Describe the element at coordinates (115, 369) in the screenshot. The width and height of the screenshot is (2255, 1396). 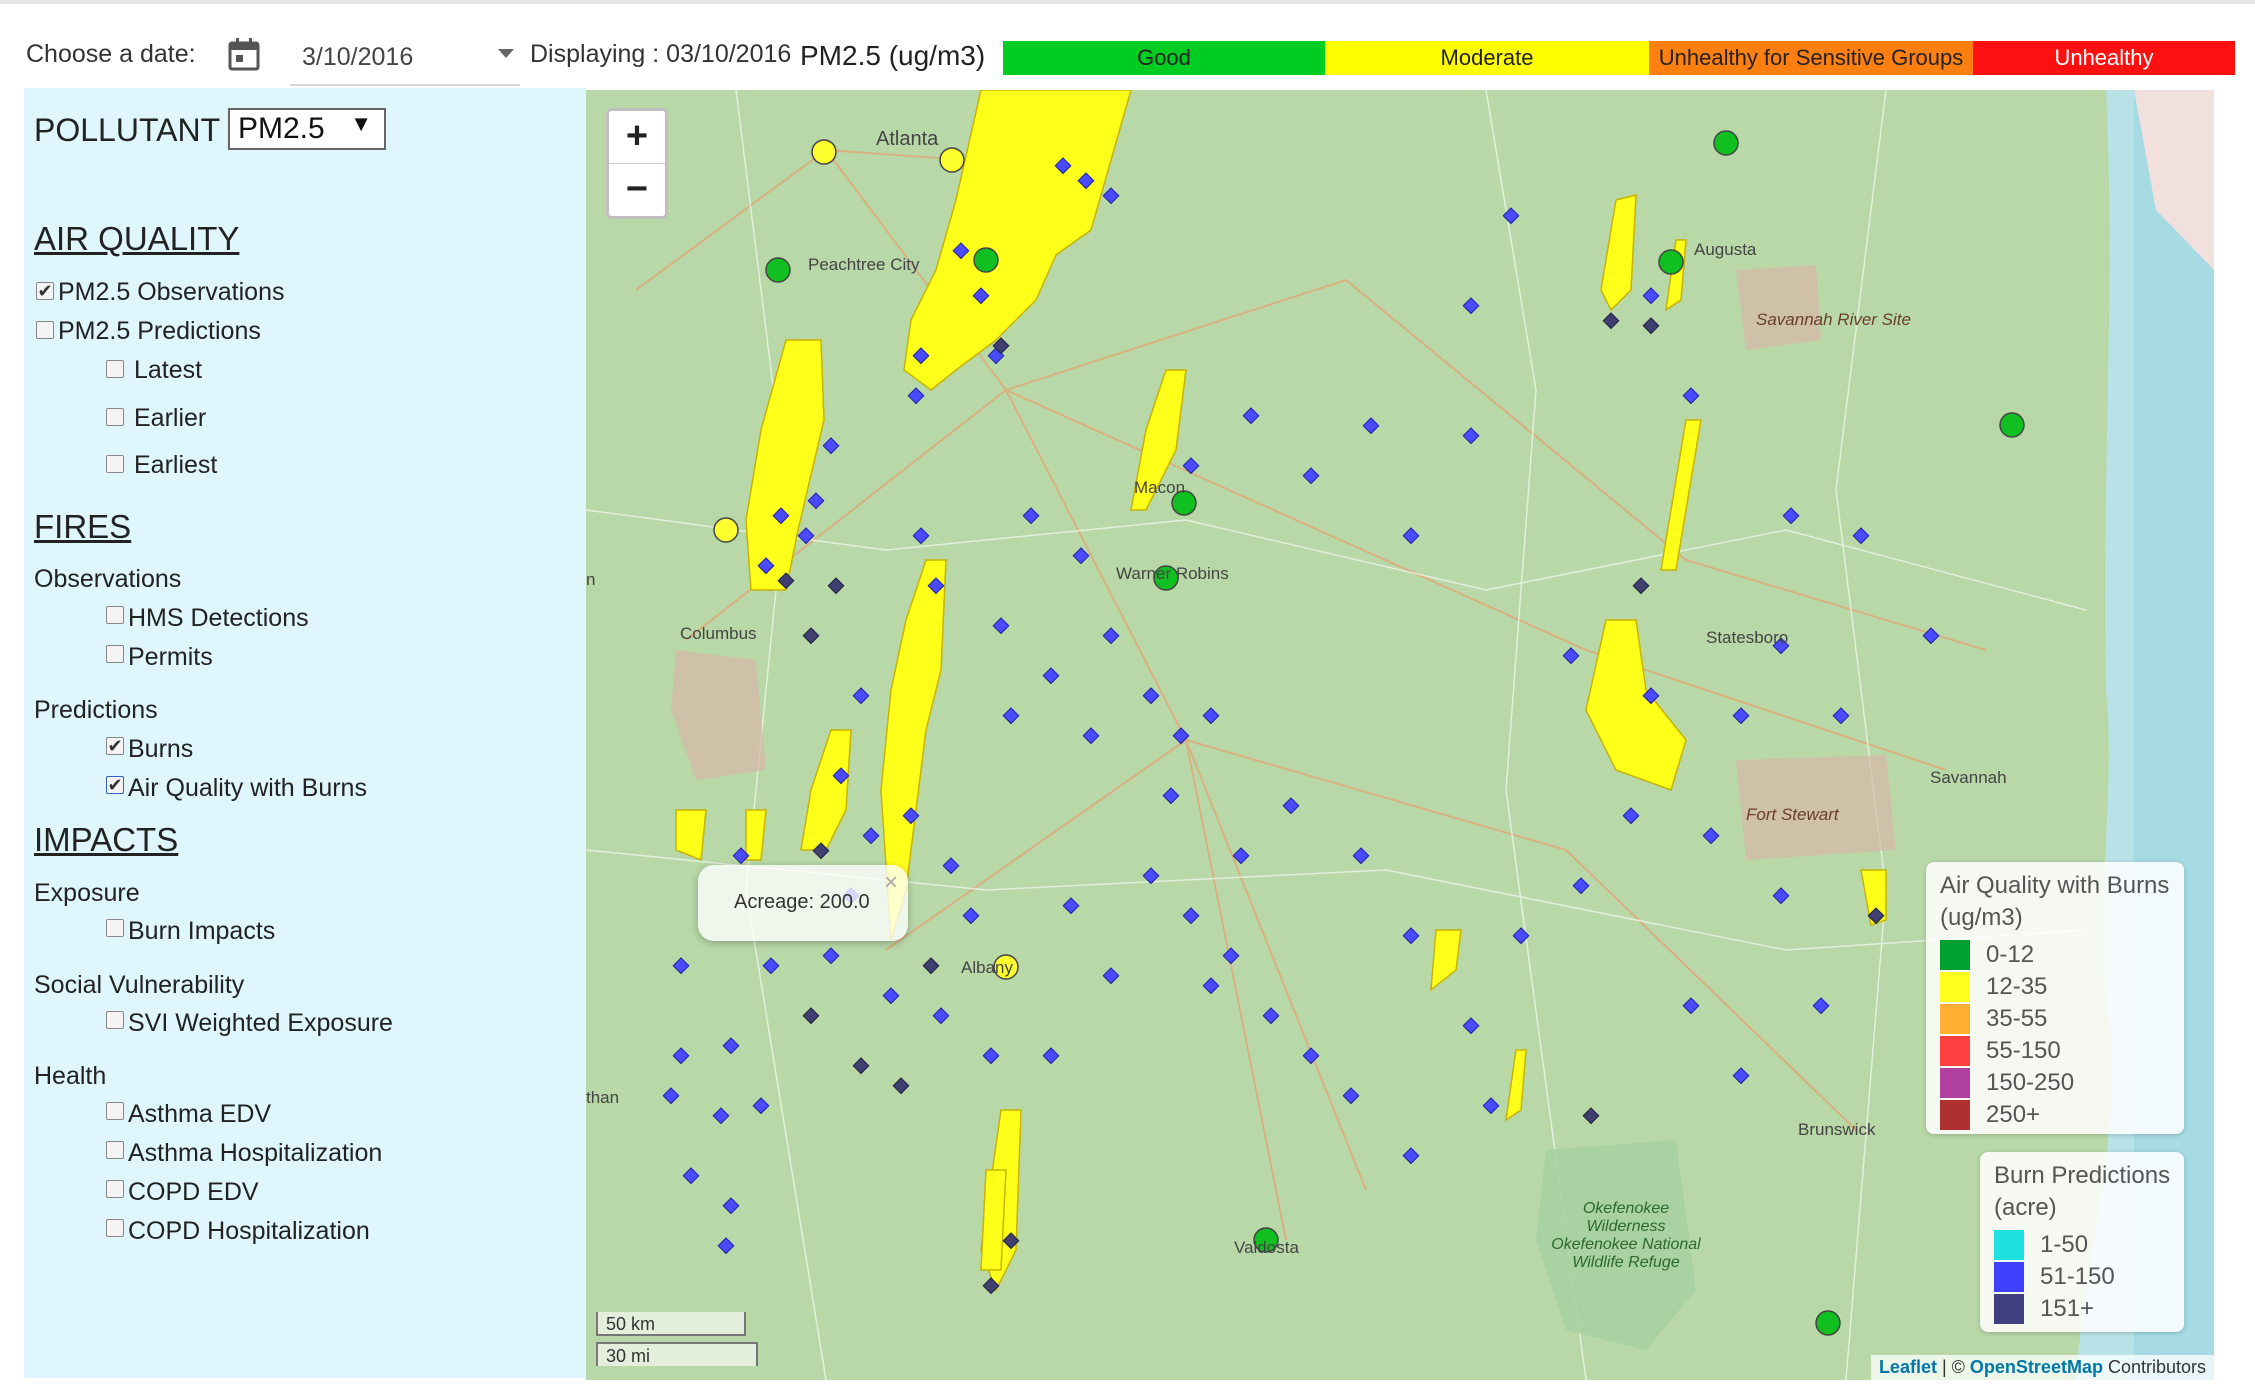
I see `latest-checkbox` at that location.